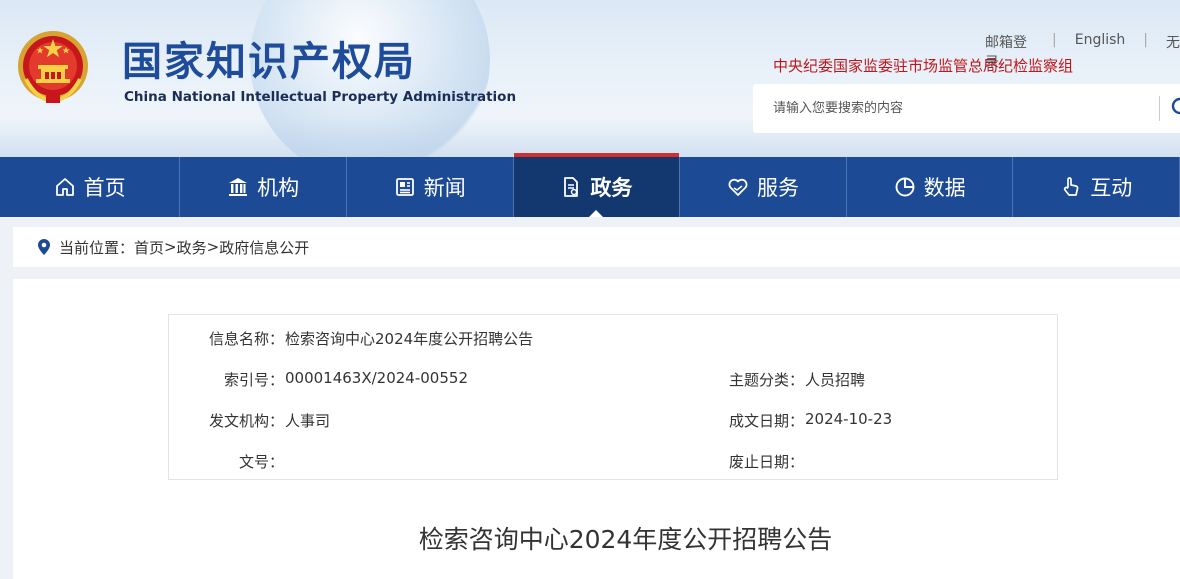 The height and width of the screenshot is (579, 1180). I want to click on national-emblem-icon, so click(53, 67).